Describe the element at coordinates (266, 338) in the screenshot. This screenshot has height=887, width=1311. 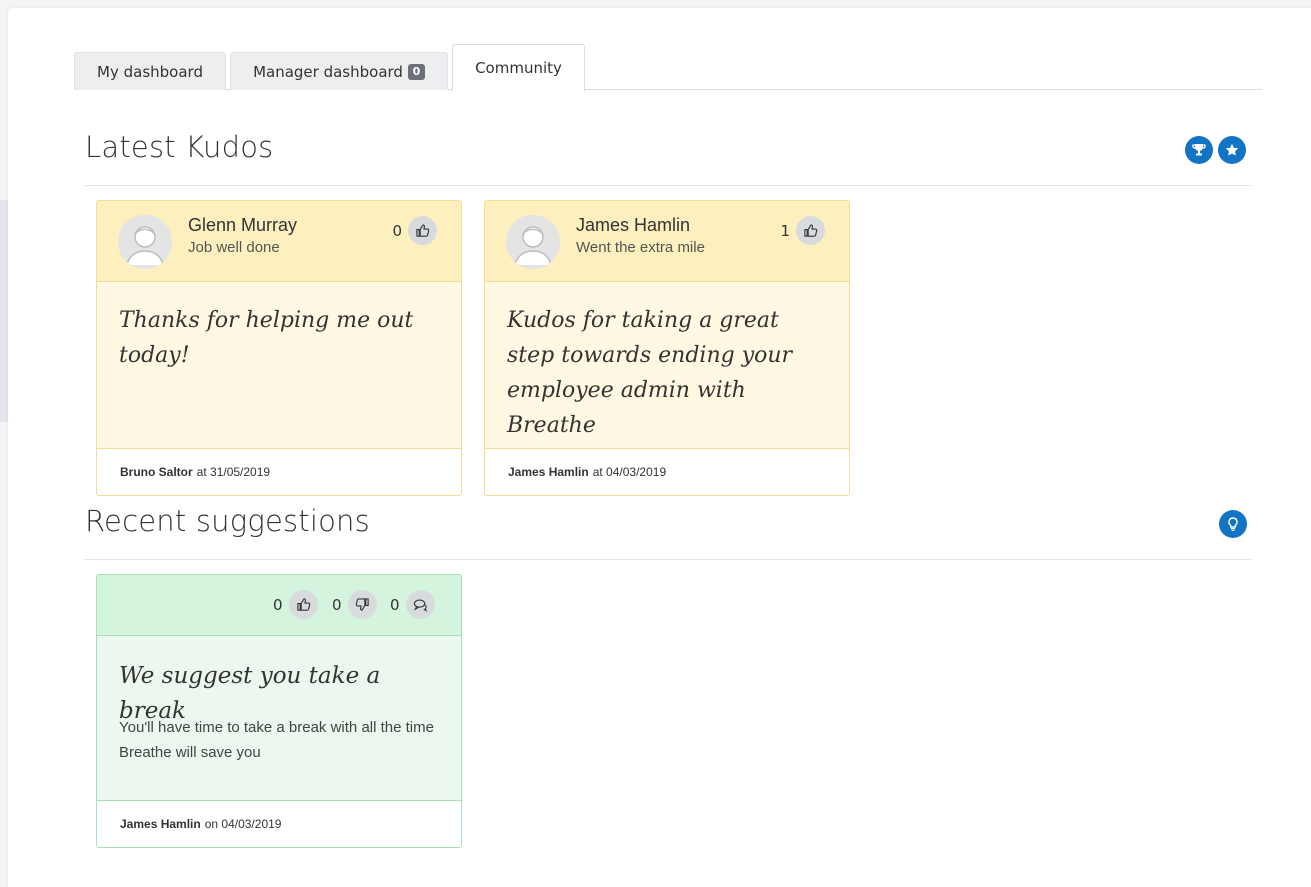
I see `kudos-message: Thanks for helping me out today!` at that location.